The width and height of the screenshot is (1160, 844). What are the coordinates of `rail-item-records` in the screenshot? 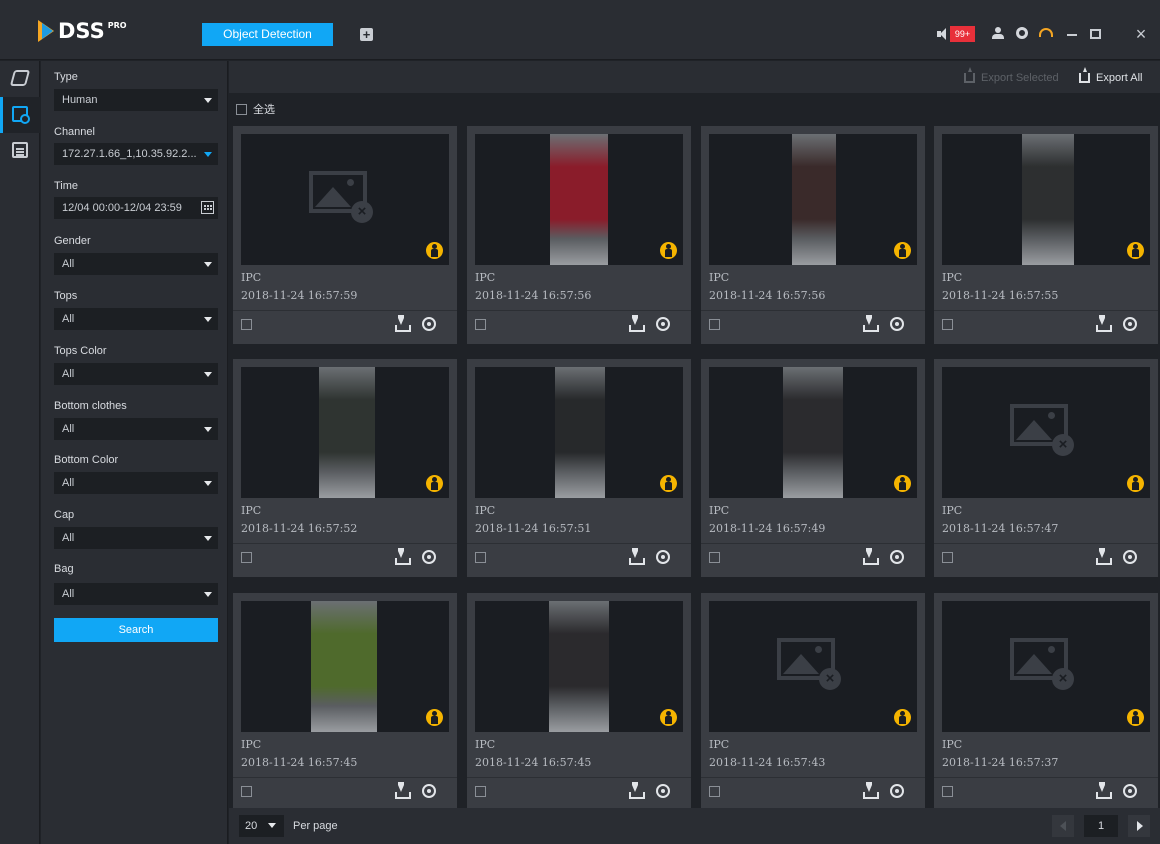 It's located at (20, 151).